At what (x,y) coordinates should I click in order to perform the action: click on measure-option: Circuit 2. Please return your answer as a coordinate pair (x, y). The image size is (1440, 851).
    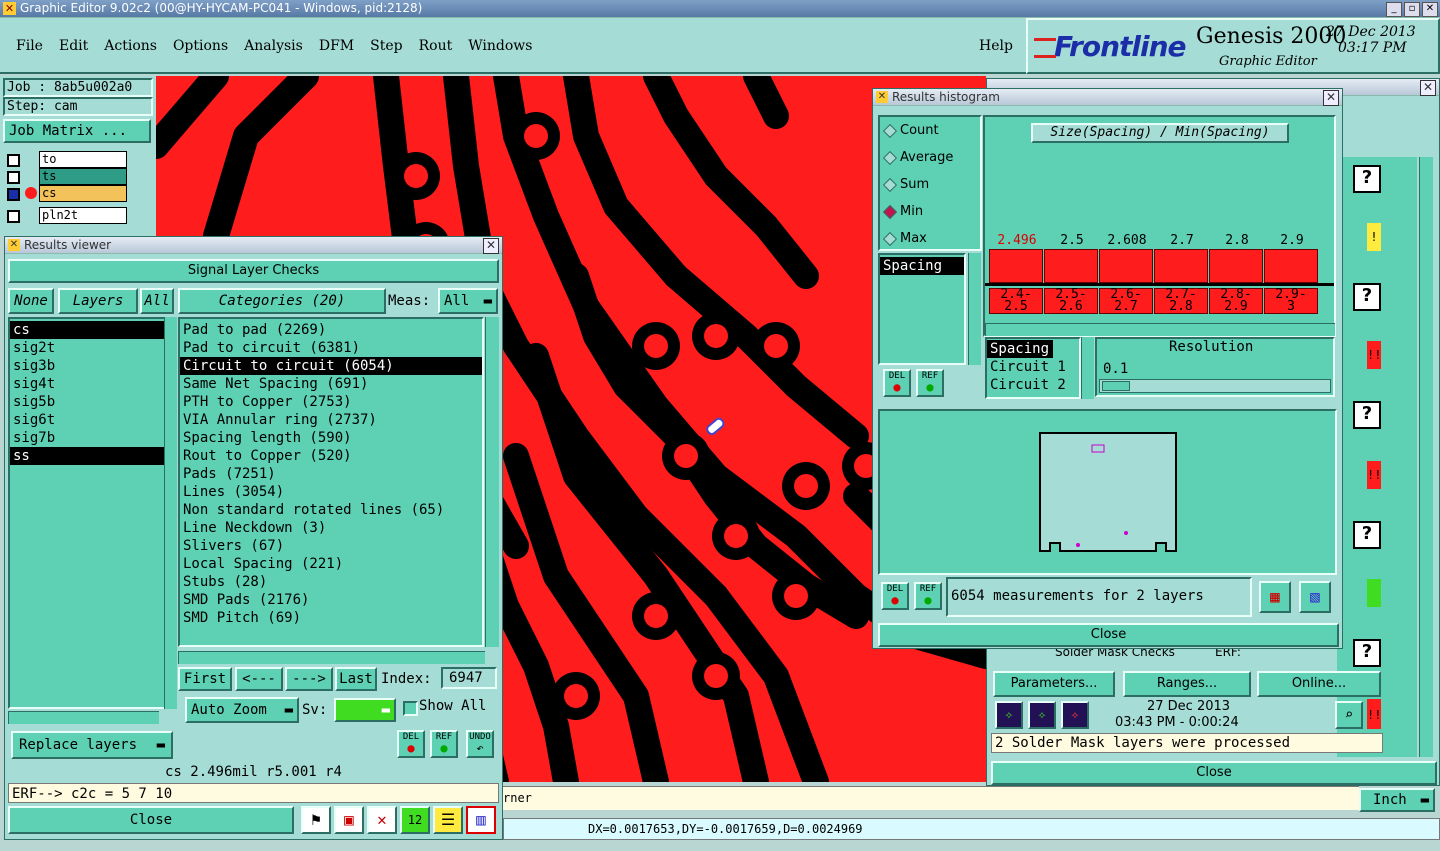
    Looking at the image, I should click on (1033, 385).